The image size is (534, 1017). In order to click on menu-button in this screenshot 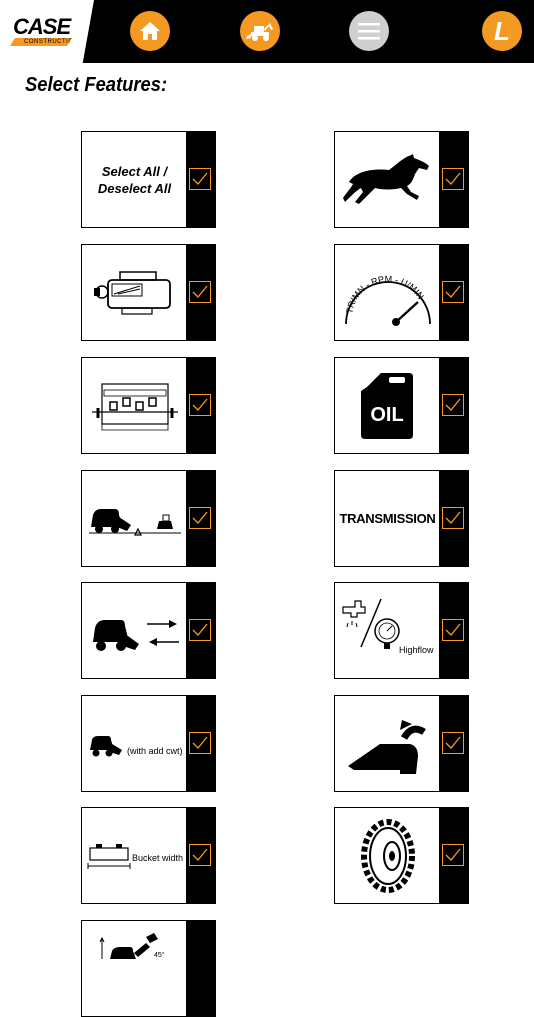, I will do `click(369, 31)`.